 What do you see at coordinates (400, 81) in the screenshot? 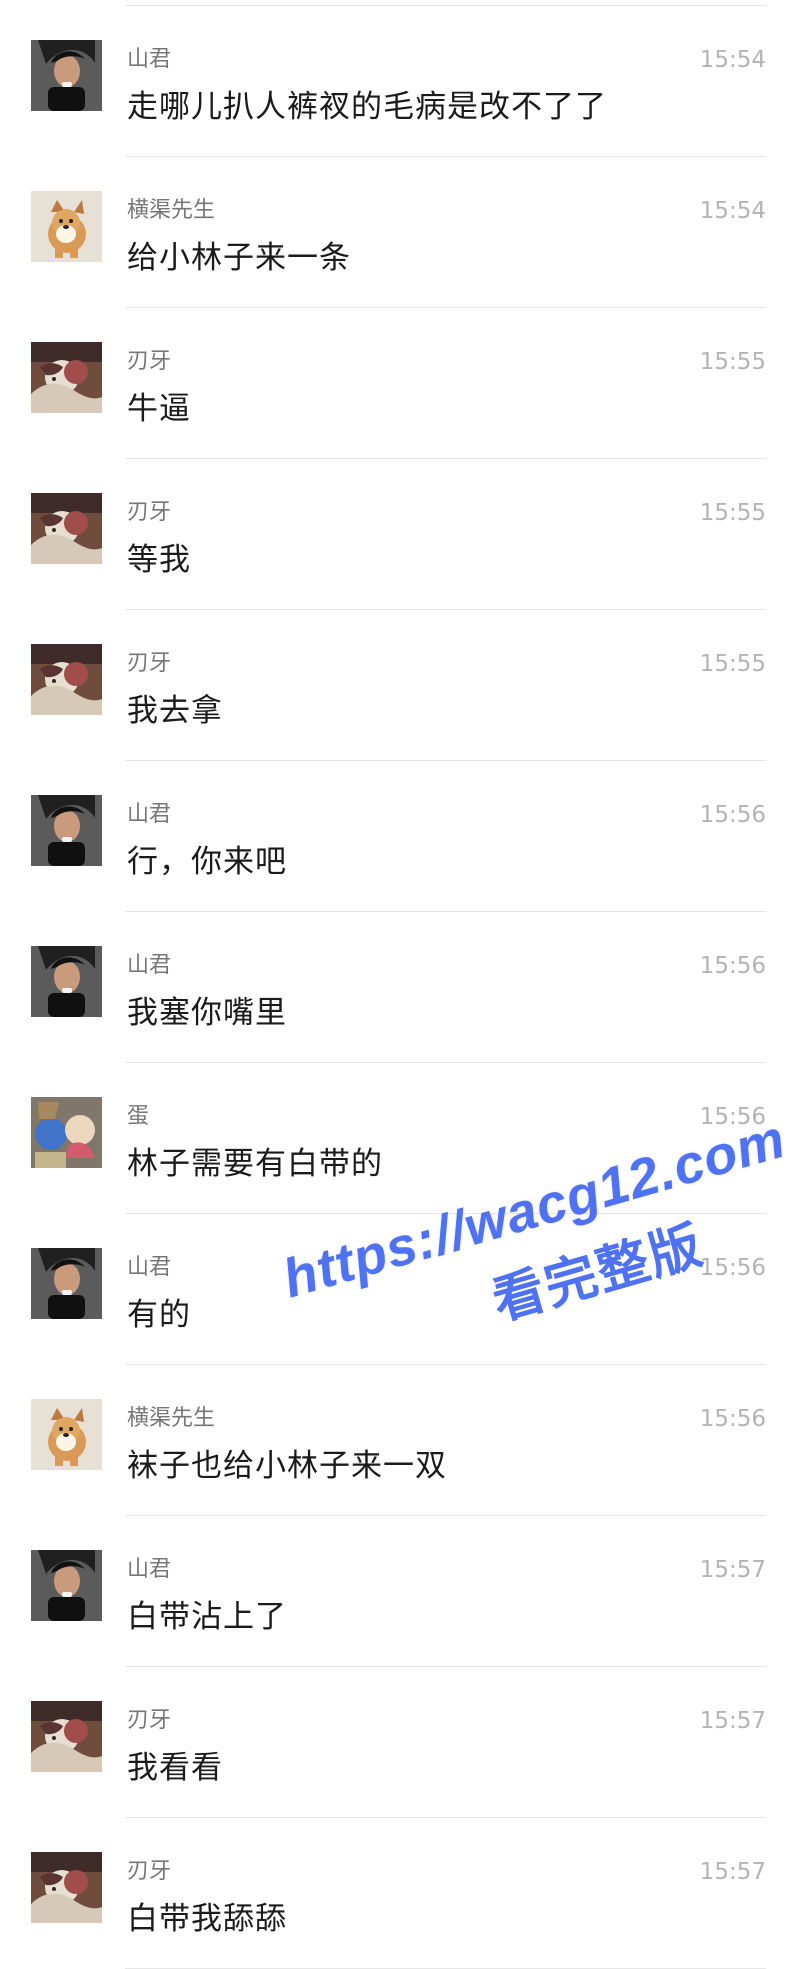
I see `chat-message-row: 山君 15:54 走哪儿扒人裤衩的毛病是改不了了` at bounding box center [400, 81].